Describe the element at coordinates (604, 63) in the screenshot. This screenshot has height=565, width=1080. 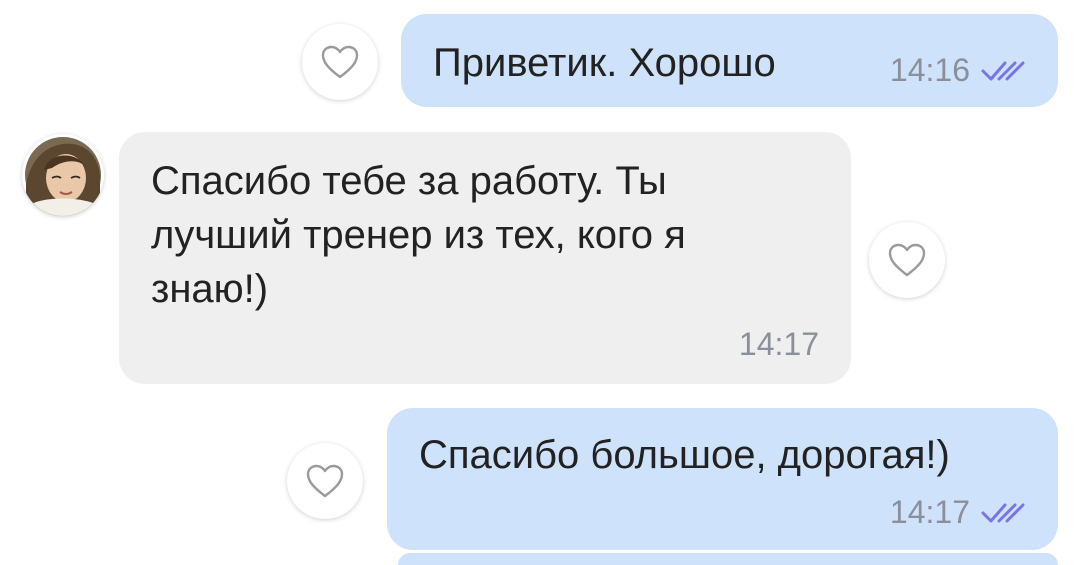
I see `message-text: Приветик. Хорошо` at that location.